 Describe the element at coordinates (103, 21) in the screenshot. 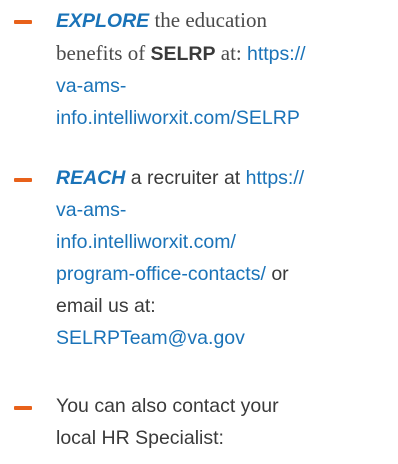

I see `explore-lead: EXPLORE` at that location.